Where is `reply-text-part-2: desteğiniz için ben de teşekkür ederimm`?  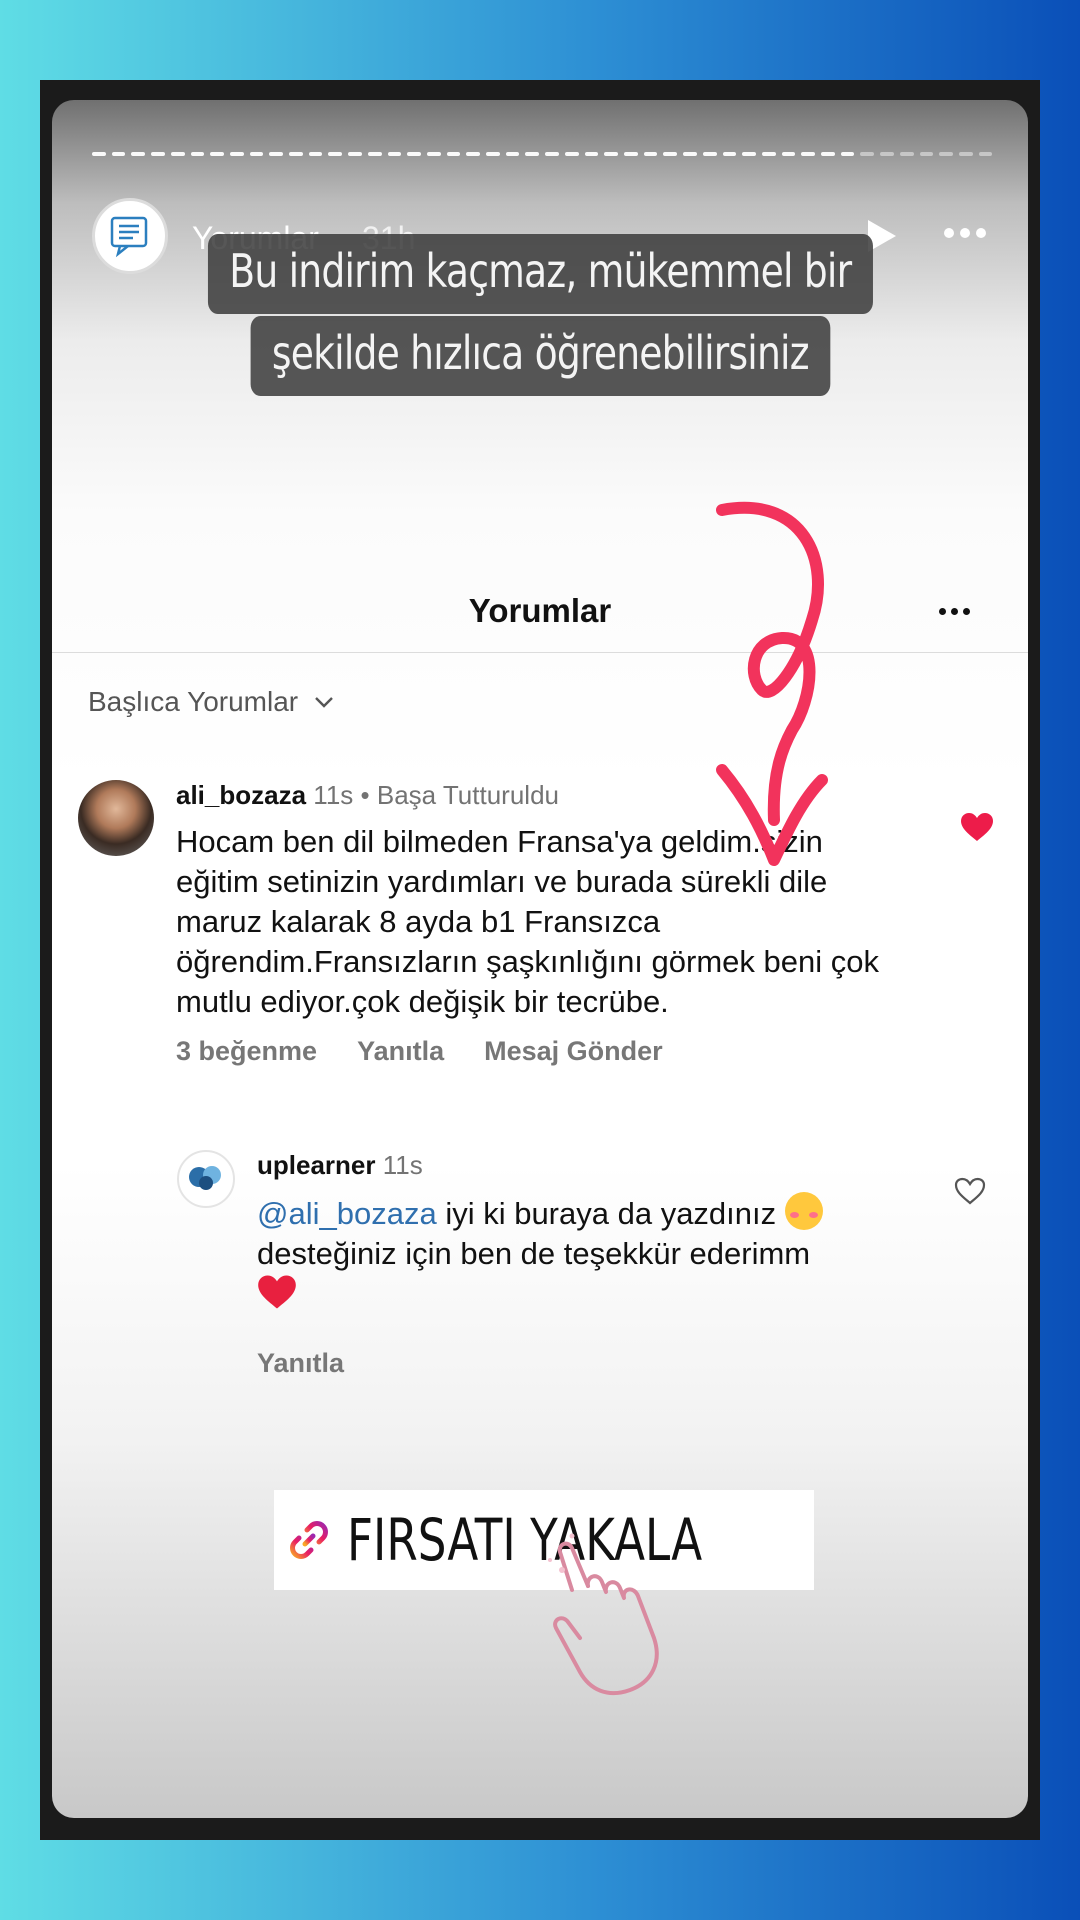 reply-text-part-2: desteğiniz için ben de teşekkür ederimm is located at coordinates (534, 1253).